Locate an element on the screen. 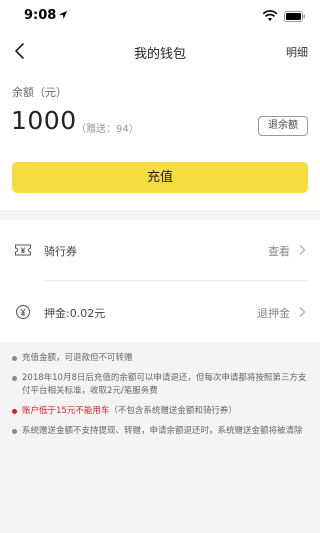 The width and height of the screenshot is (320, 533). divider is located at coordinates (176, 280).